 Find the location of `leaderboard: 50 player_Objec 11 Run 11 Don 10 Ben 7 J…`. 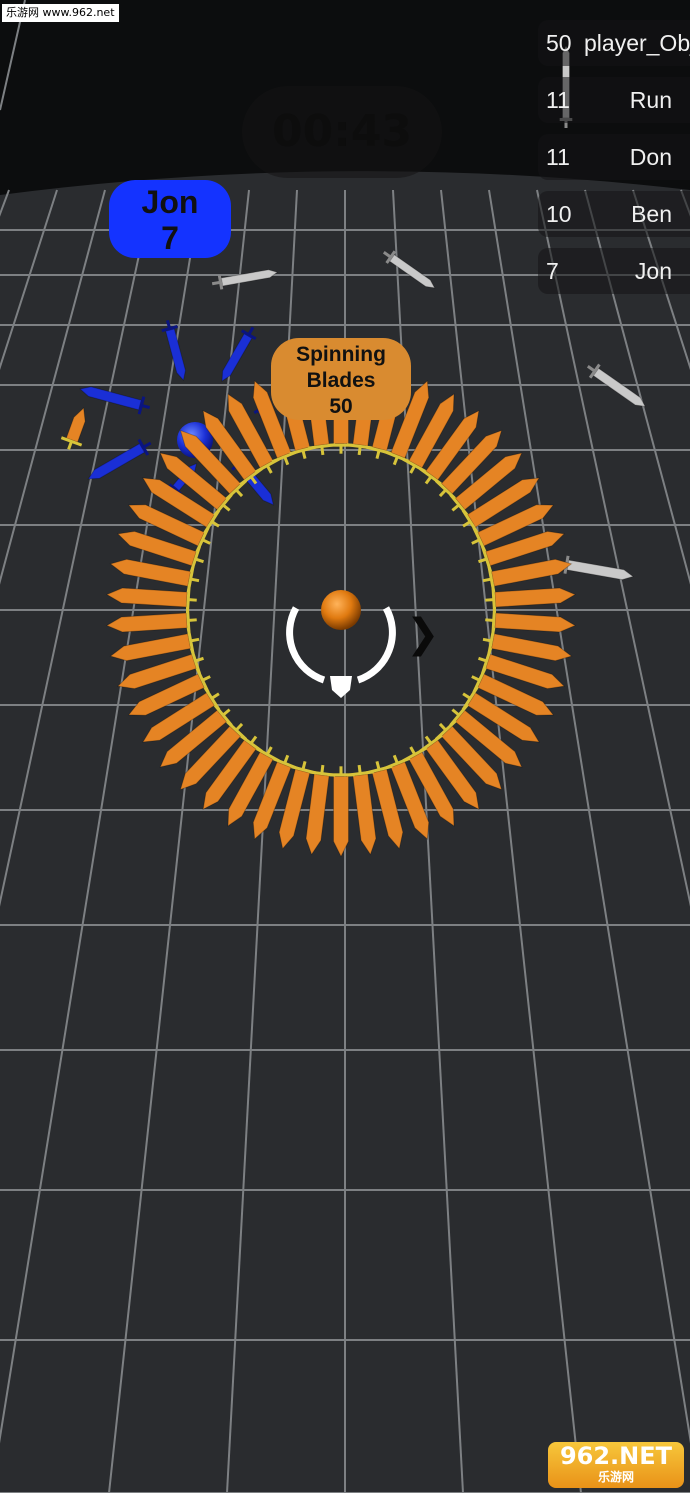

leaderboard: 50 player_Objec 11 Run 11 Don 10 Ben 7 J… is located at coordinates (614, 162).